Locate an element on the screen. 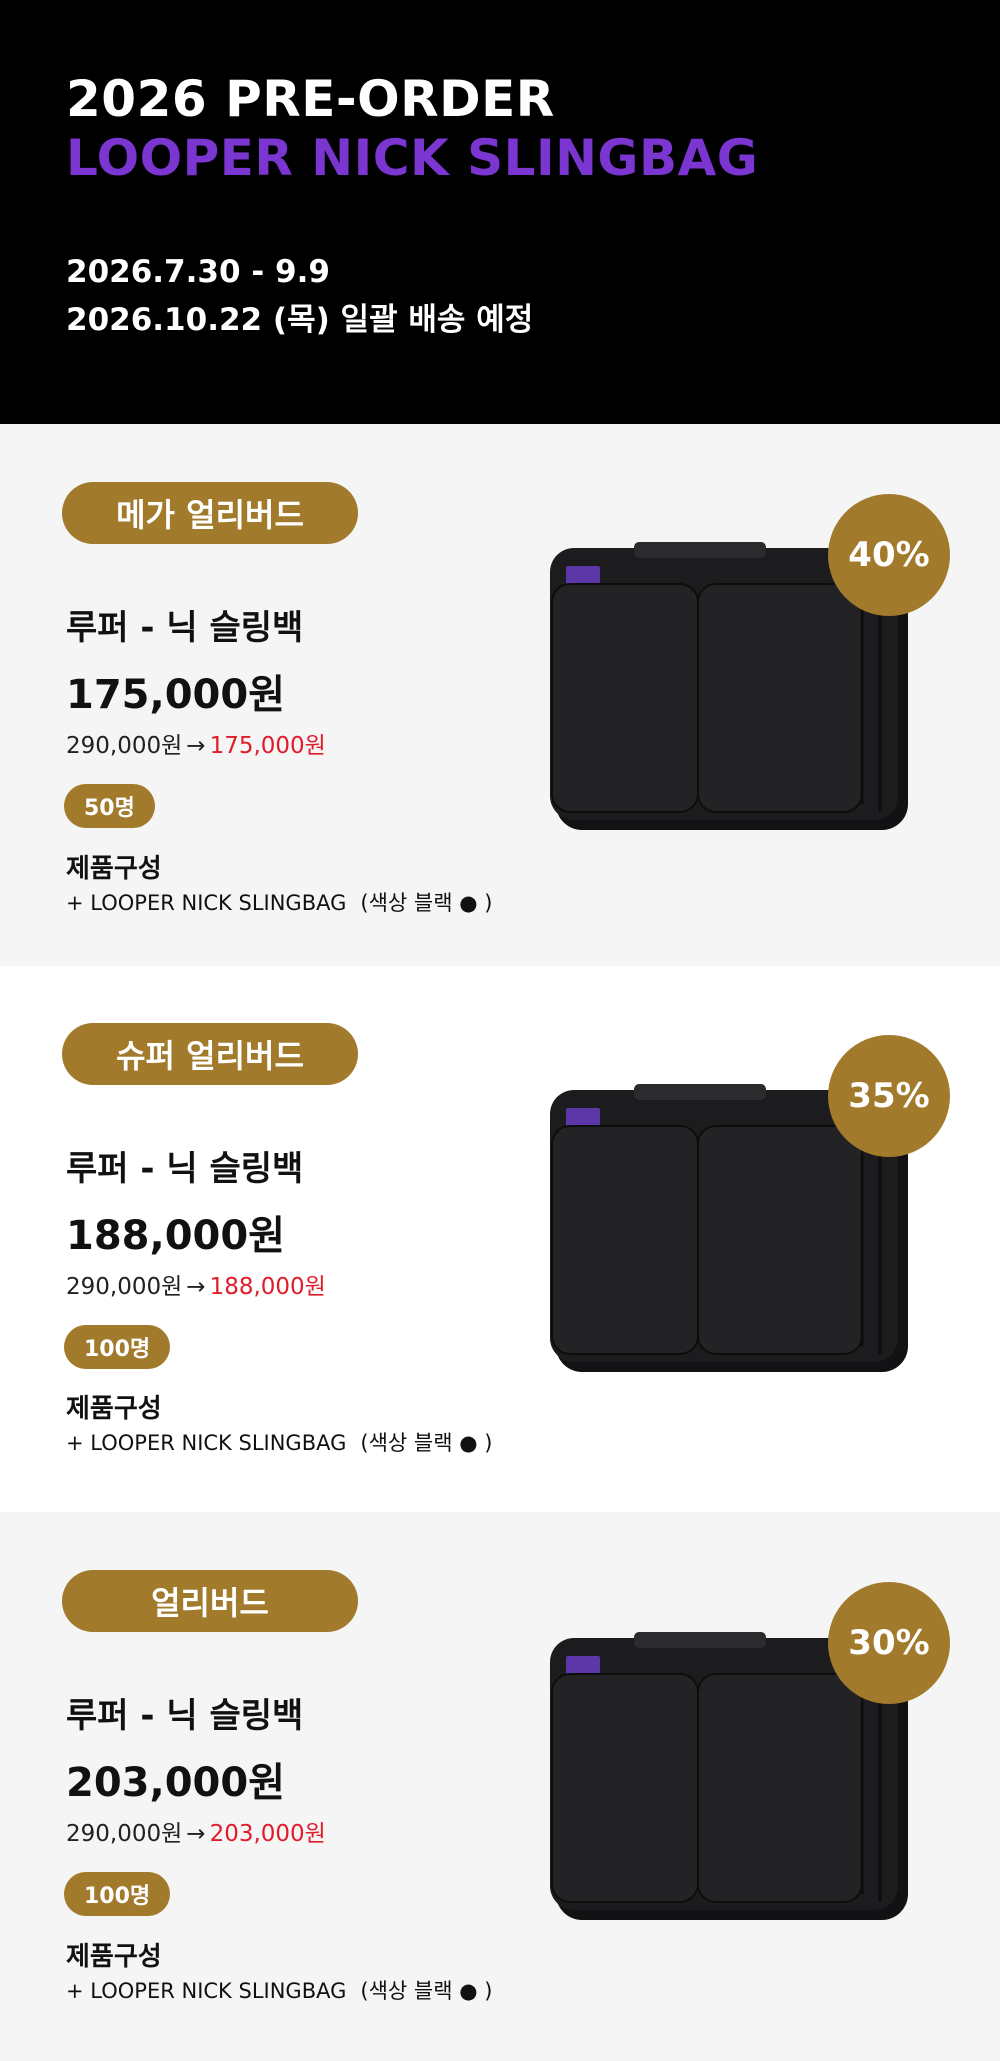 This screenshot has width=1000, height=2061. hero-dates: 2026.7.30 - 9.9 2026.10.22 (목) 일괄 배송 예정 is located at coordinates (533, 296).